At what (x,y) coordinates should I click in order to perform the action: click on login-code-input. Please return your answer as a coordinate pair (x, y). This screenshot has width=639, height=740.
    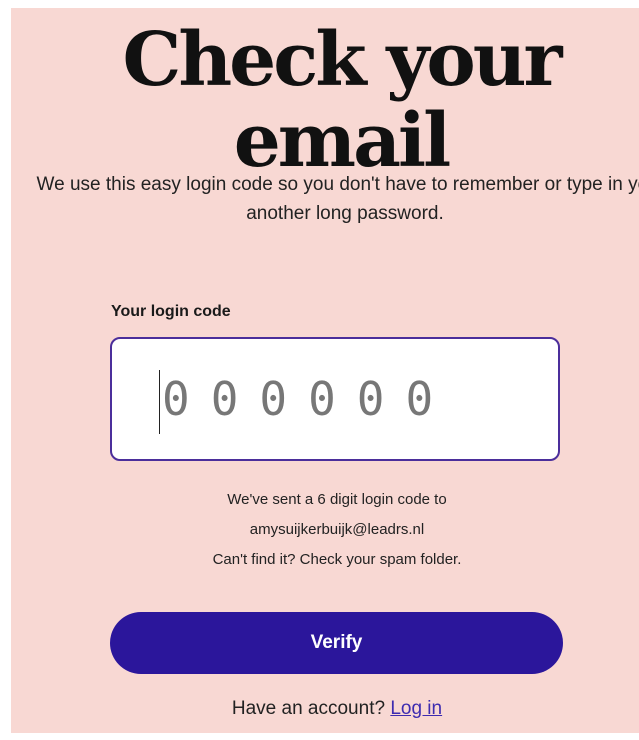
    Looking at the image, I should click on (335, 399).